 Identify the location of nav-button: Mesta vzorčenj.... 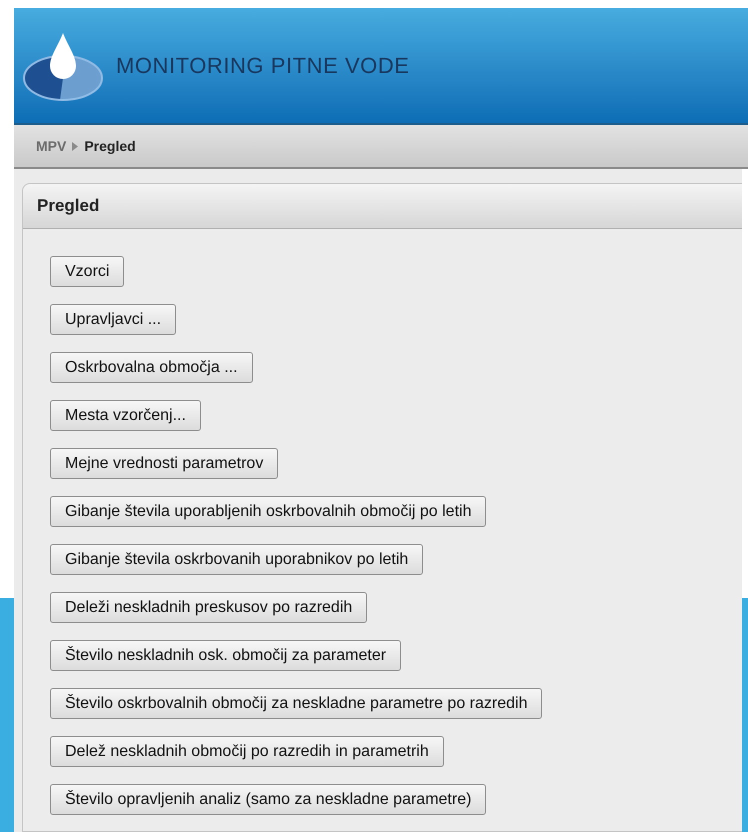
(125, 415).